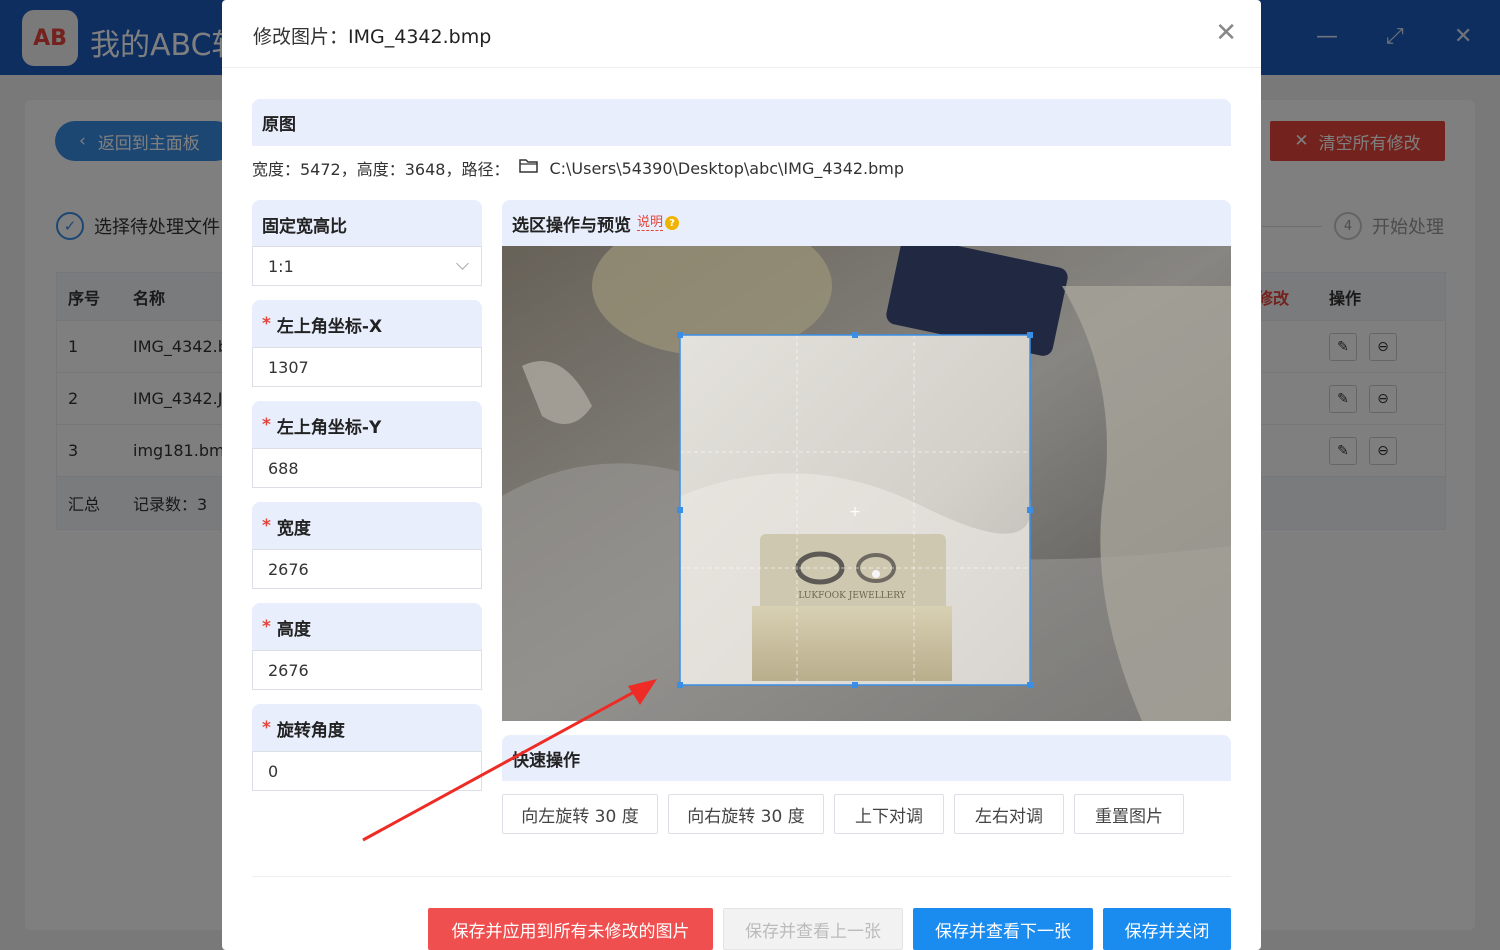  Describe the element at coordinates (1003, 929) in the screenshot. I see `save-next-button: 保存并查看下一张` at that location.